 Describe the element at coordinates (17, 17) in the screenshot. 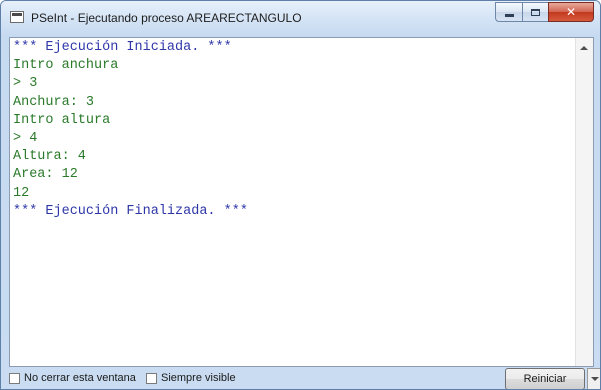

I see `app-icon` at that location.